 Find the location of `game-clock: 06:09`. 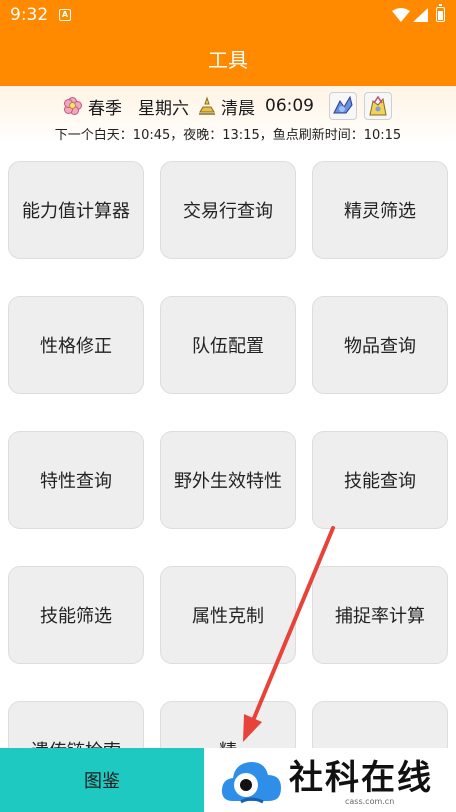

game-clock: 06:09 is located at coordinates (289, 106).